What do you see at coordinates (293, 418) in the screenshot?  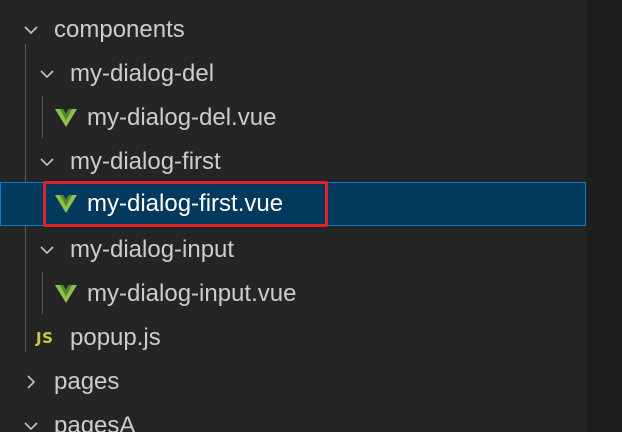 I see `tree-item-pagesA: pagesA` at bounding box center [293, 418].